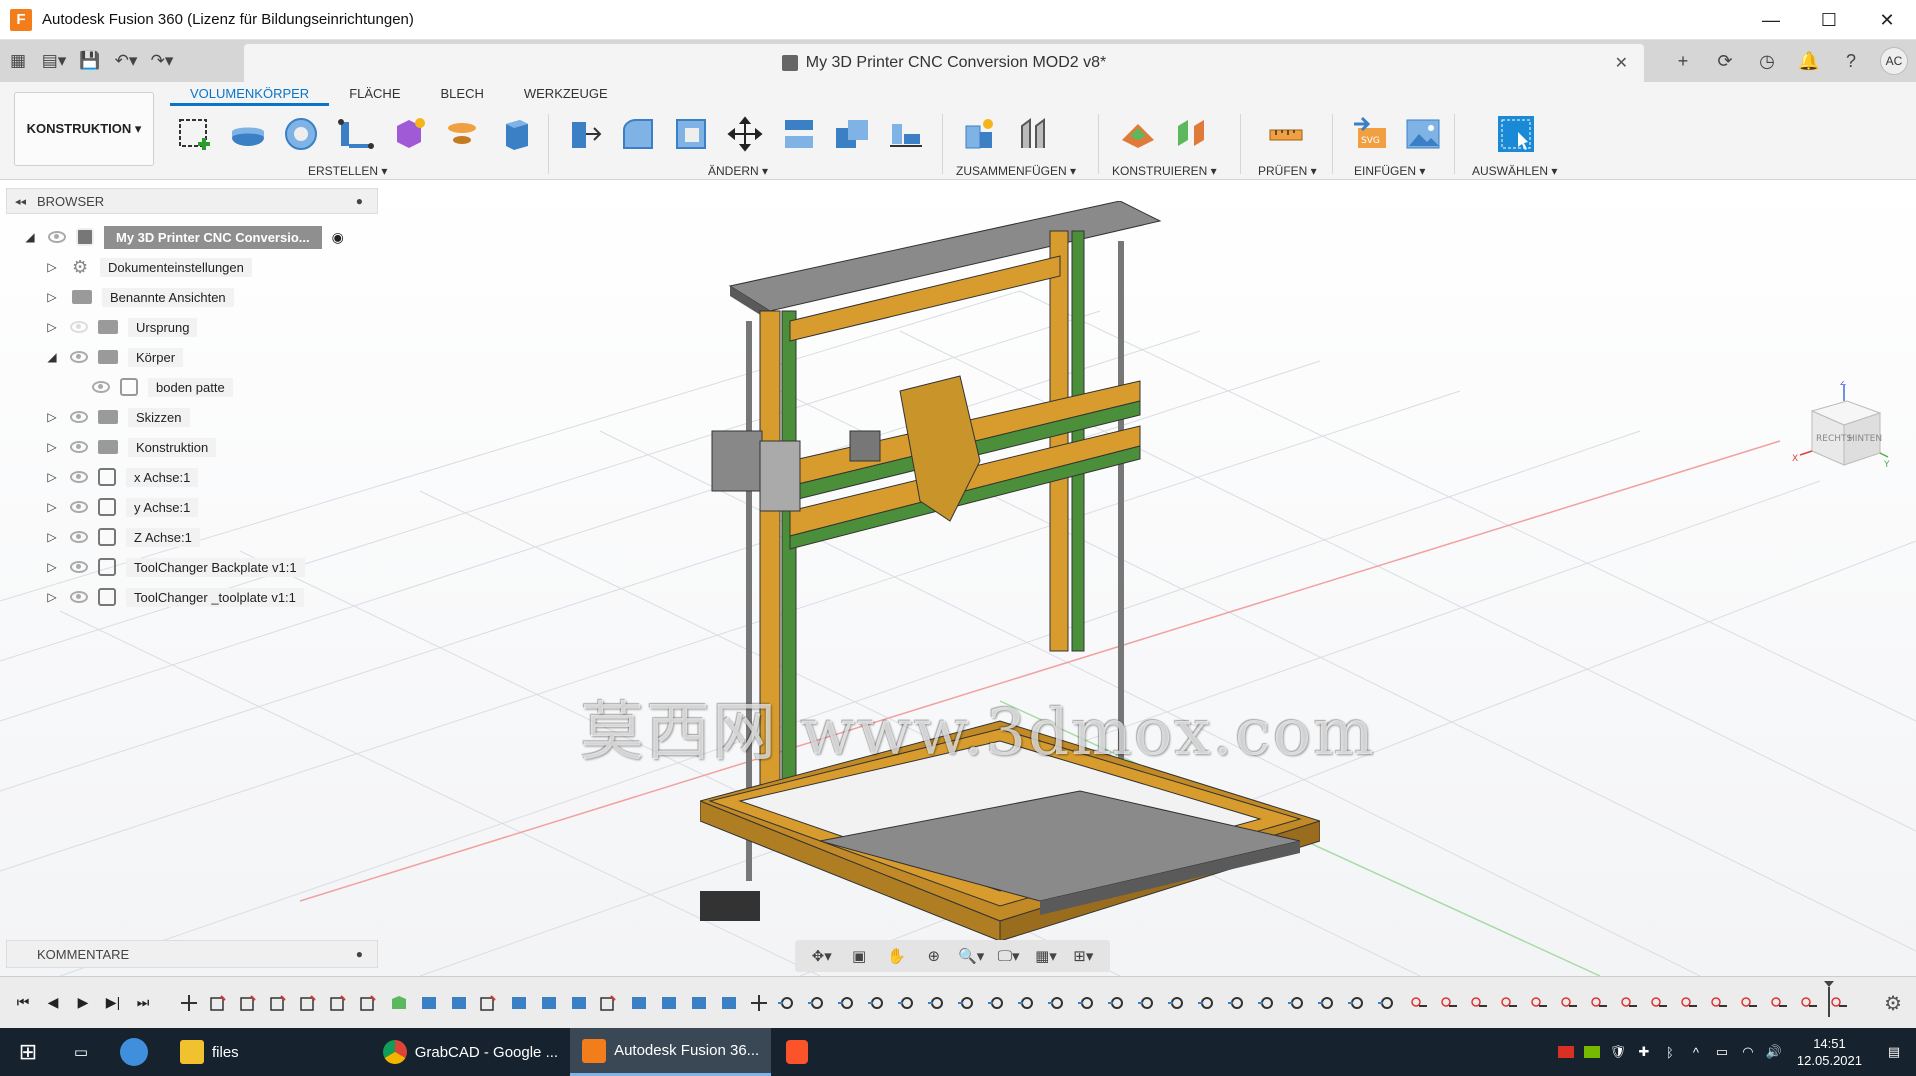 This screenshot has height=1076, width=1916. I want to click on timeline-next-icon: ▶|, so click(113, 1003).